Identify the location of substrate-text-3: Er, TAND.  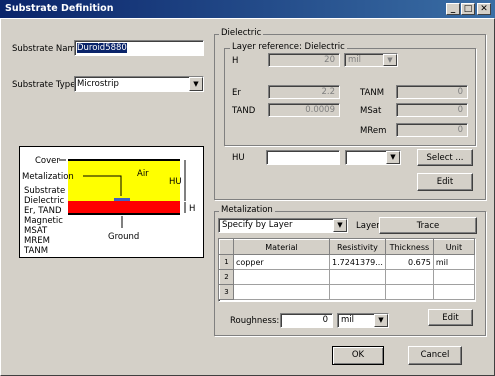
(43, 211).